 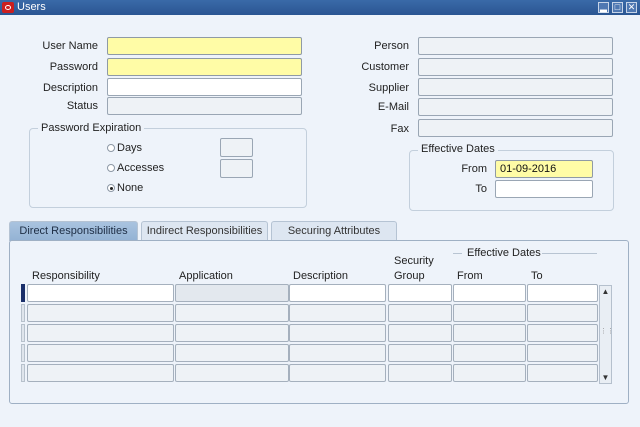 I want to click on maximize-icon: □, so click(x=617, y=7).